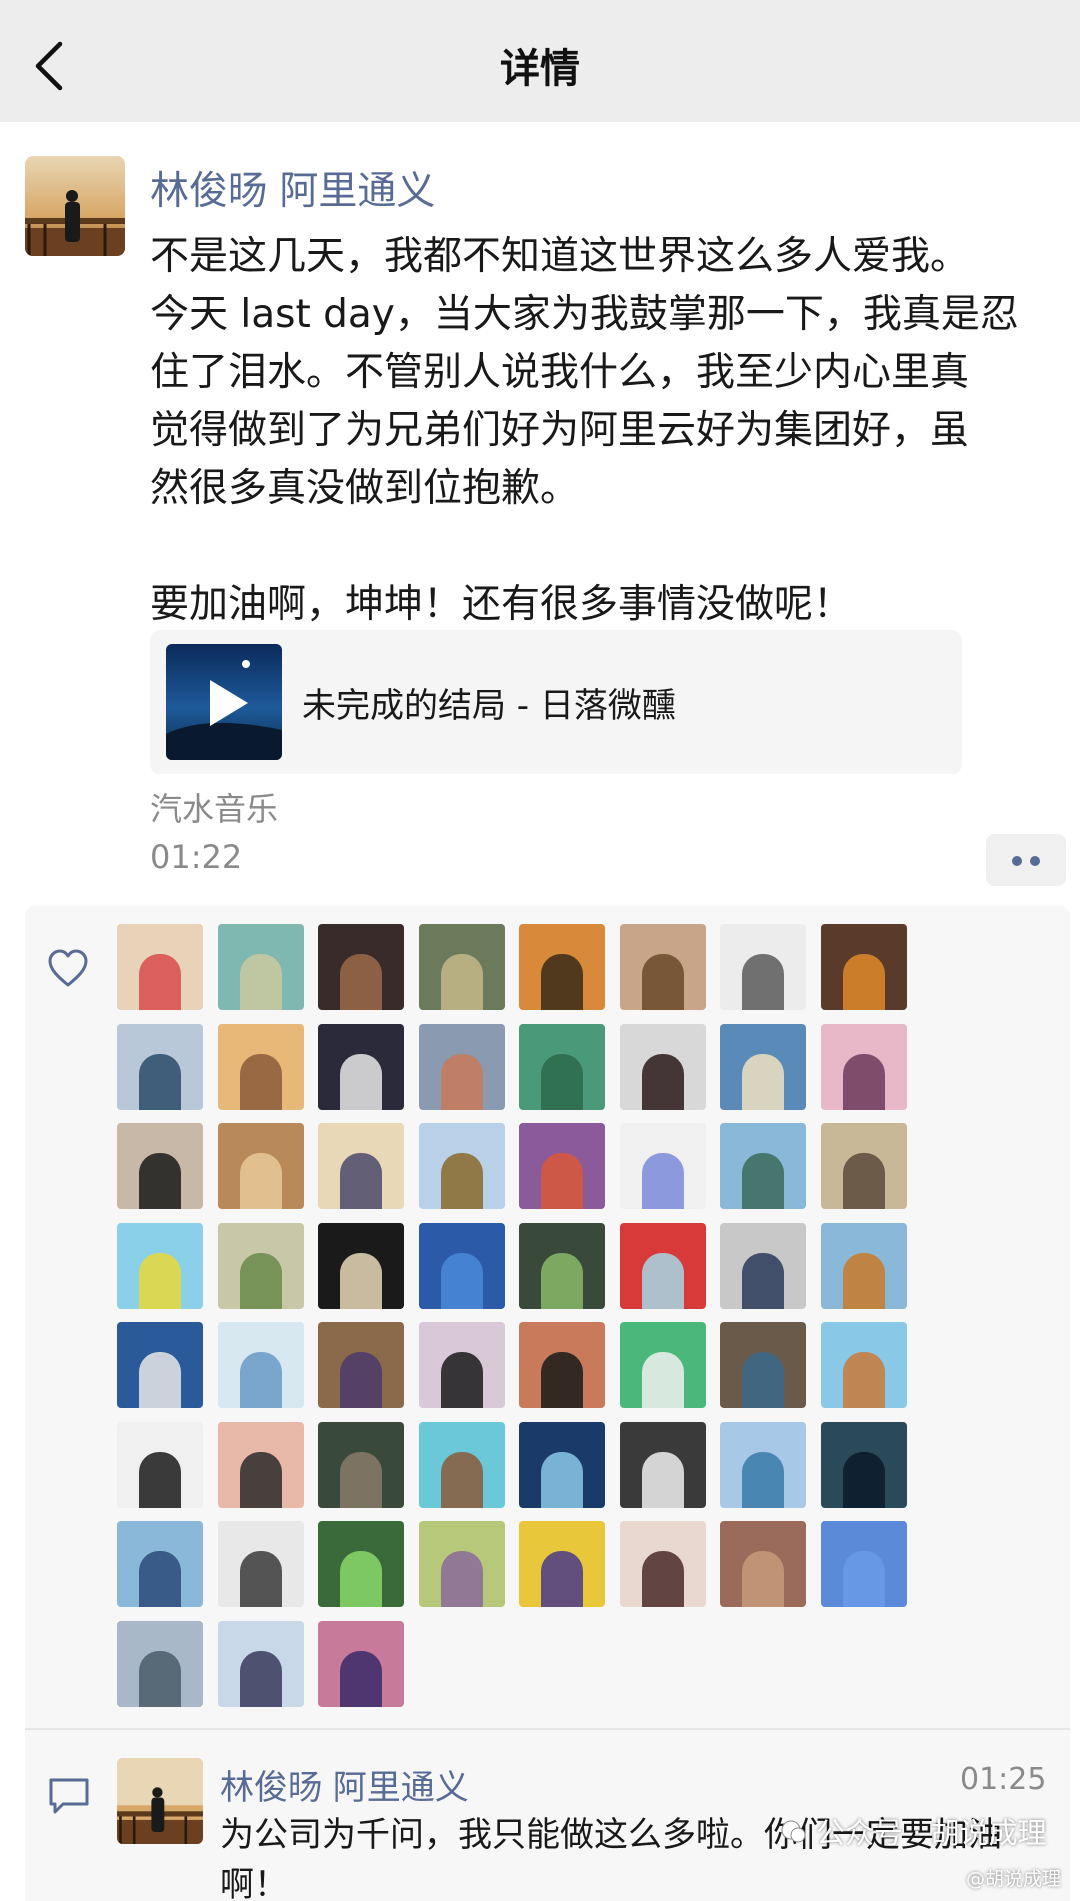 This screenshot has width=1080, height=1901. What do you see at coordinates (69, 1796) in the screenshot?
I see `comment-bubble-icon` at bounding box center [69, 1796].